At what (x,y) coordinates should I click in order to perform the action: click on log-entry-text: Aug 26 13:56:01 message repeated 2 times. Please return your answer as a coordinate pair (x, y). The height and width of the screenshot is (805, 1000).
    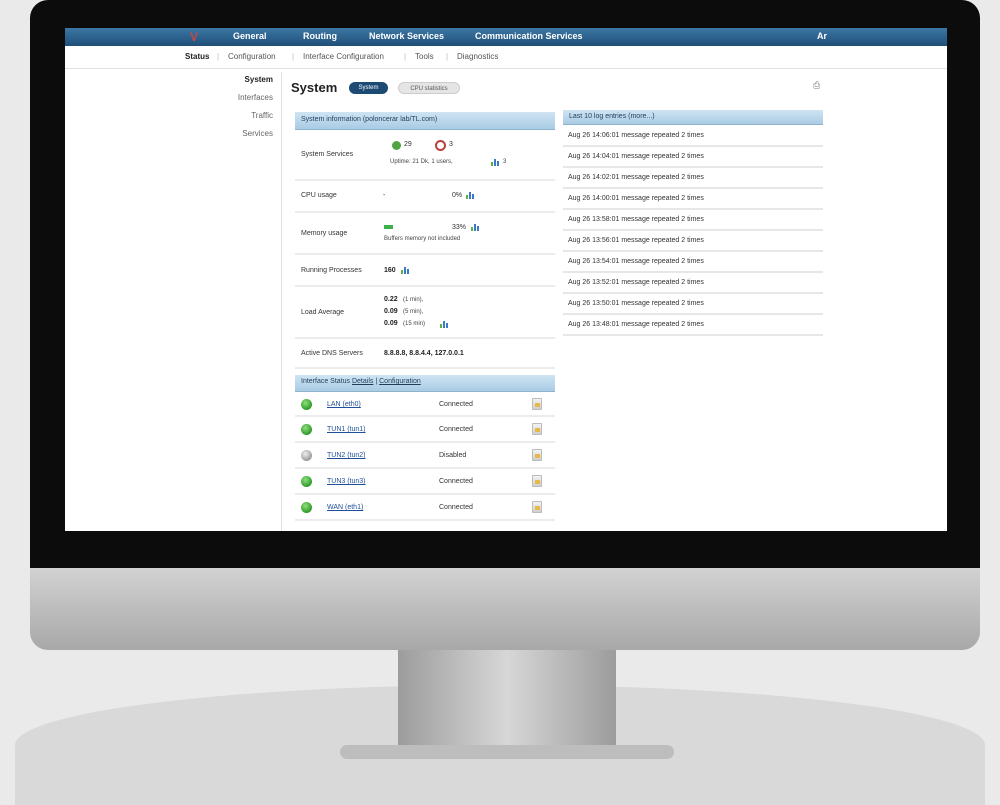
    Looking at the image, I should click on (636, 240).